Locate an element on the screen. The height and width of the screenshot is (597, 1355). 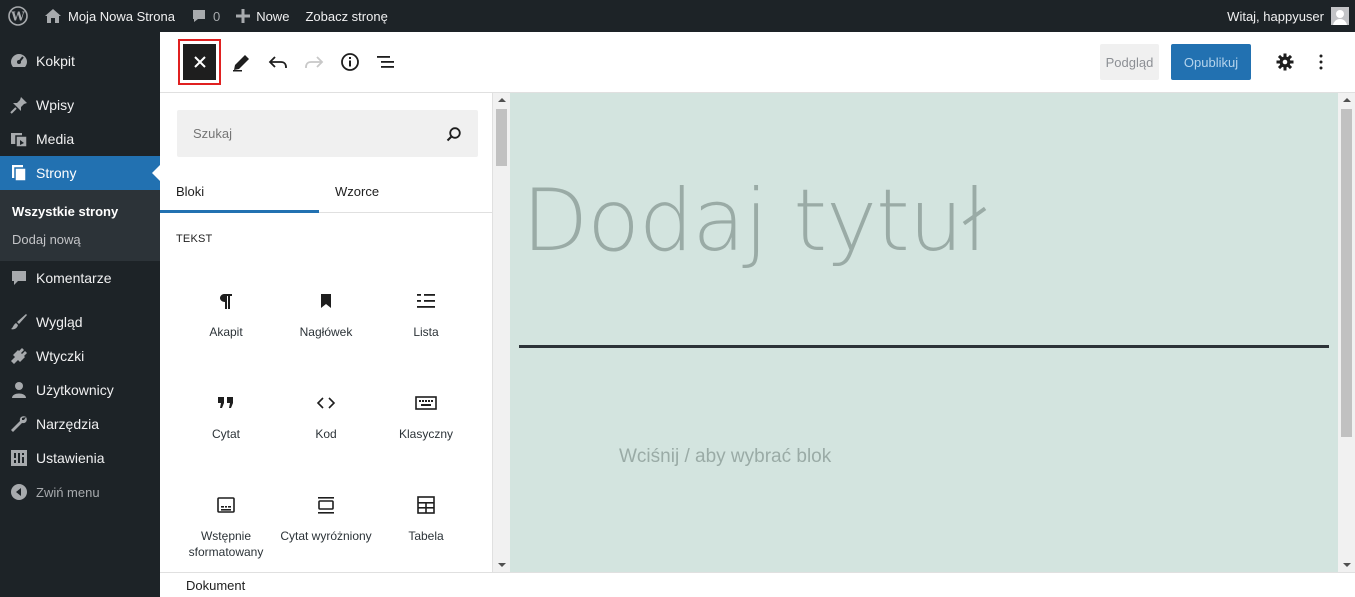
collapse-menu-button: Zwiń menu is located at coordinates (80, 492).